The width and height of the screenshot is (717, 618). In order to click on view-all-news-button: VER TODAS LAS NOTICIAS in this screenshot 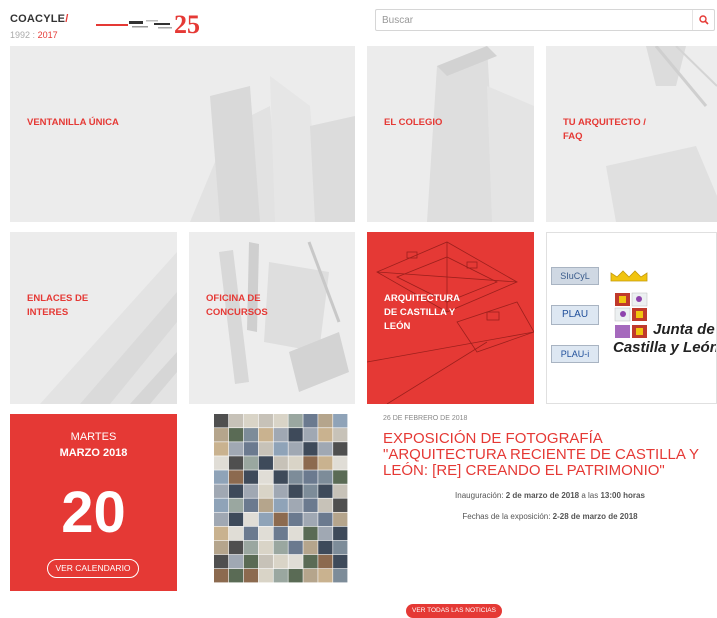, I will do `click(454, 611)`.